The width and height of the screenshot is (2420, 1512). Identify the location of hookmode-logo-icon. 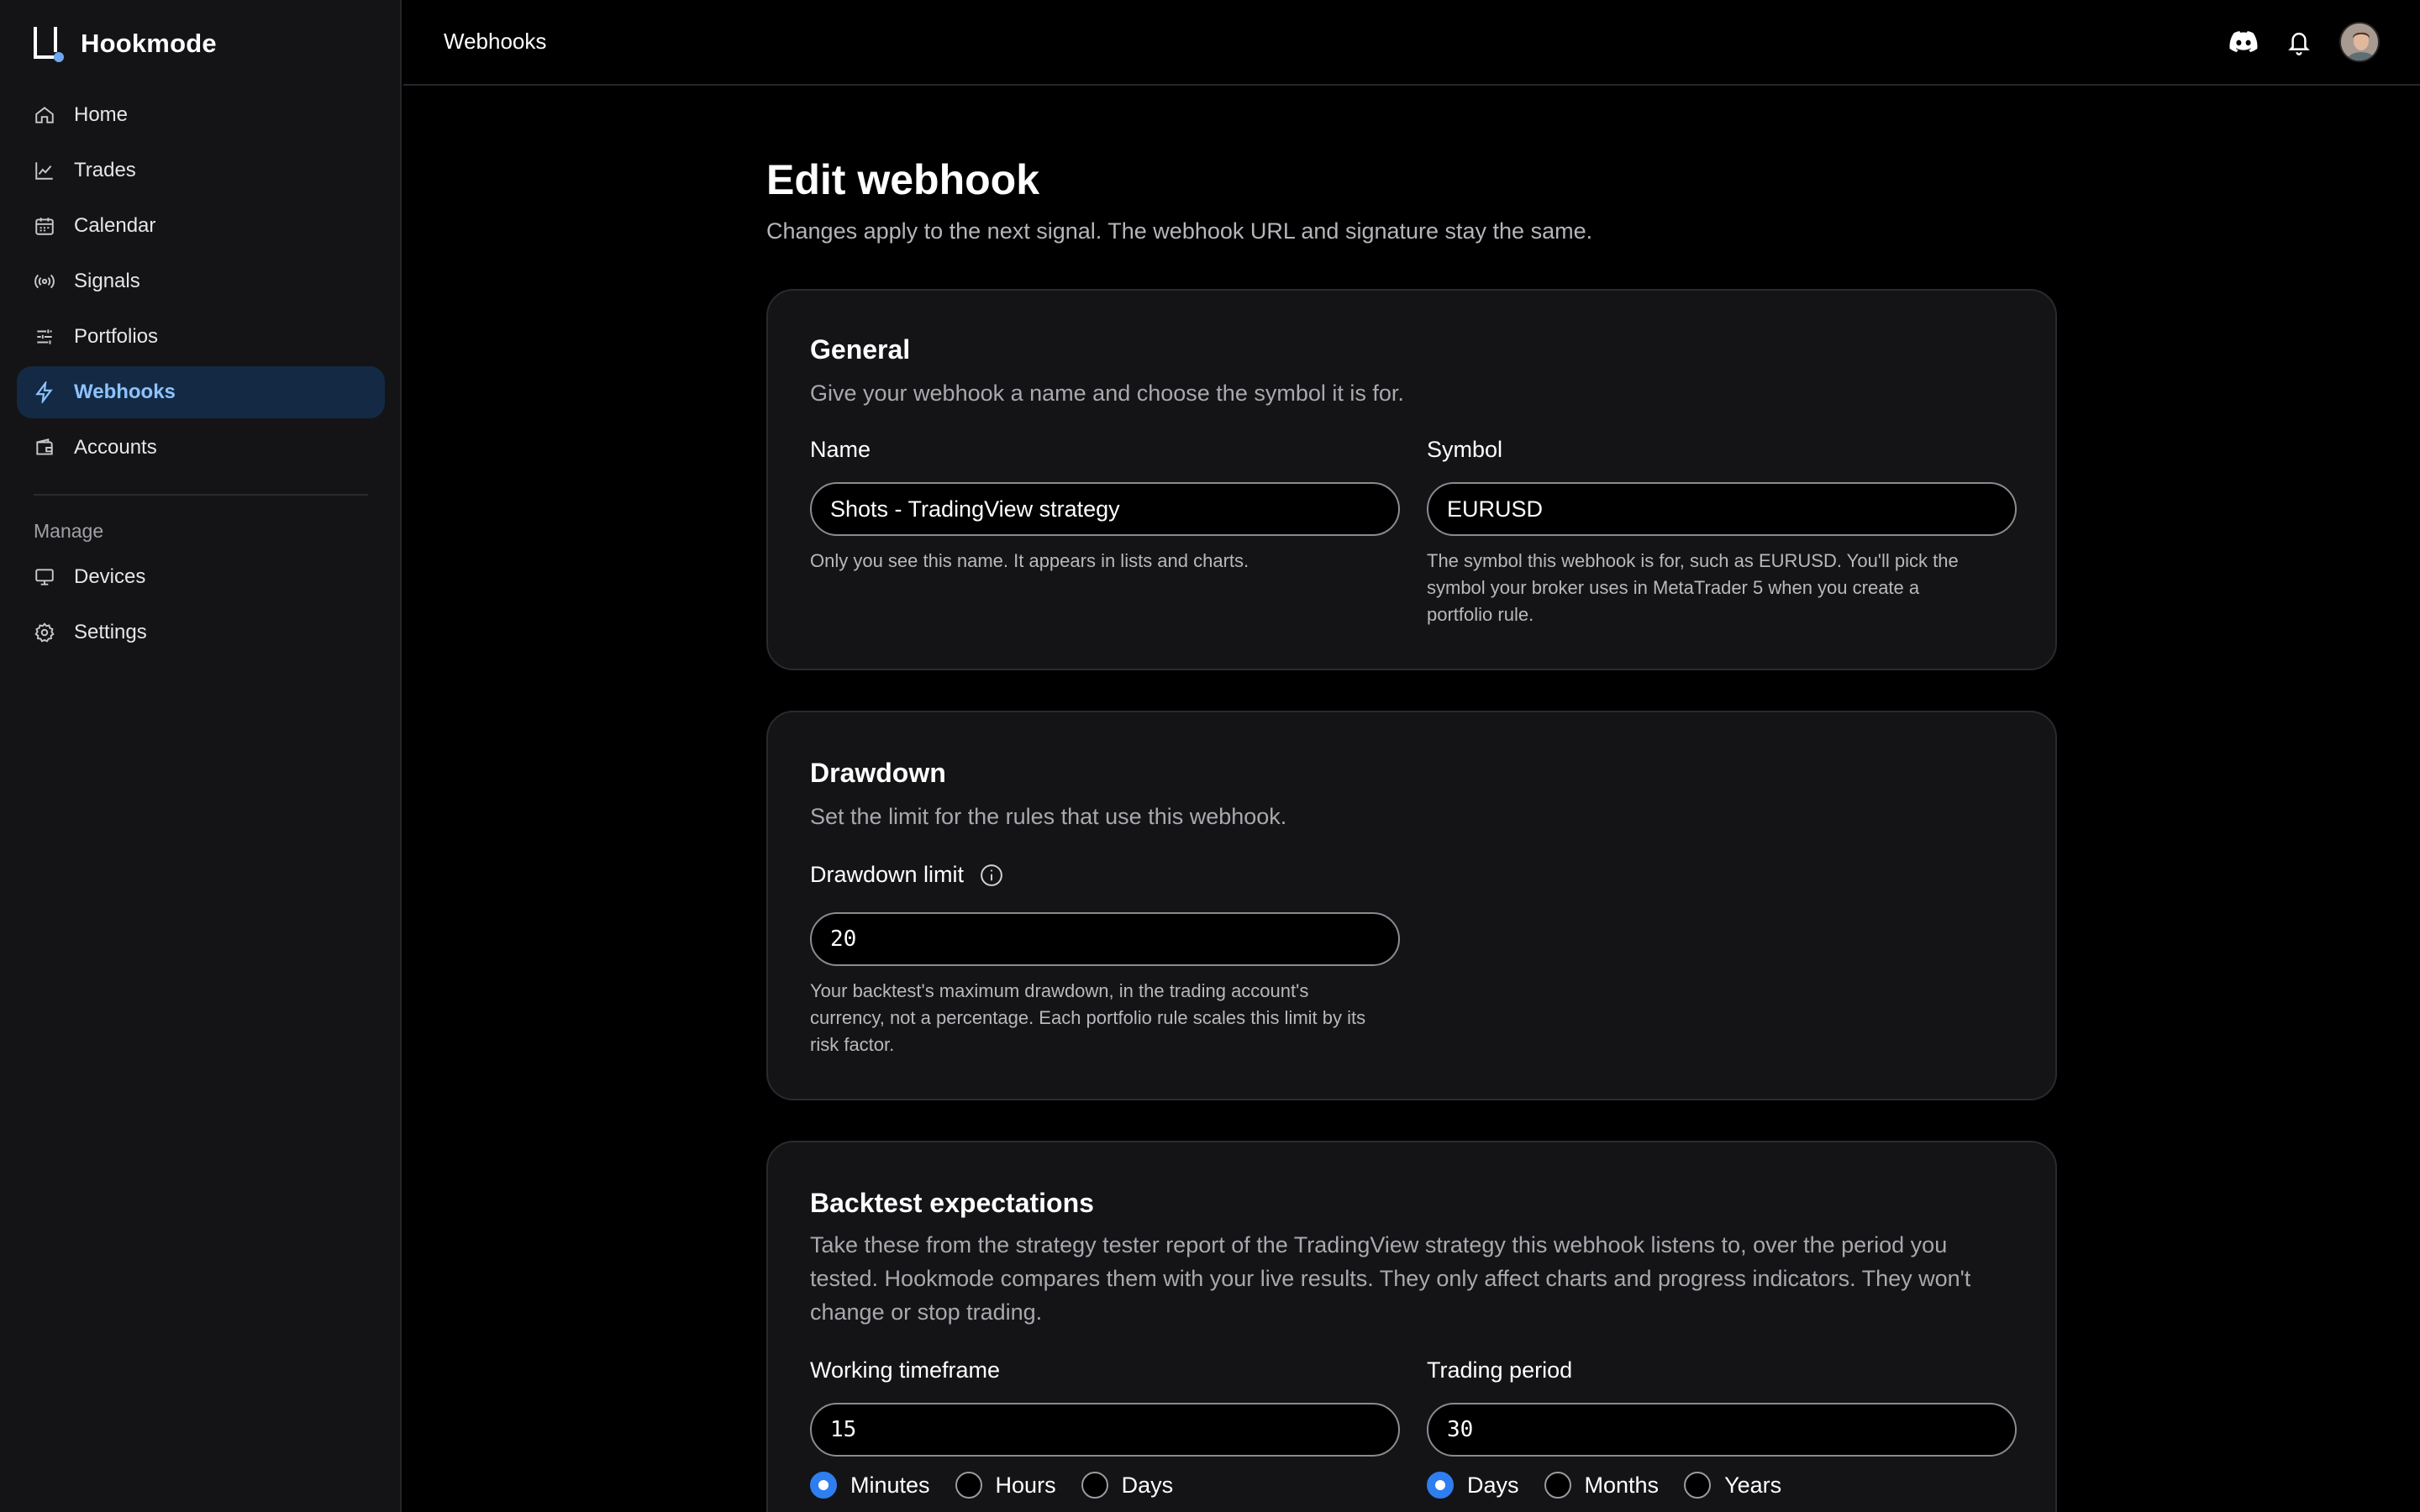
(48, 43).